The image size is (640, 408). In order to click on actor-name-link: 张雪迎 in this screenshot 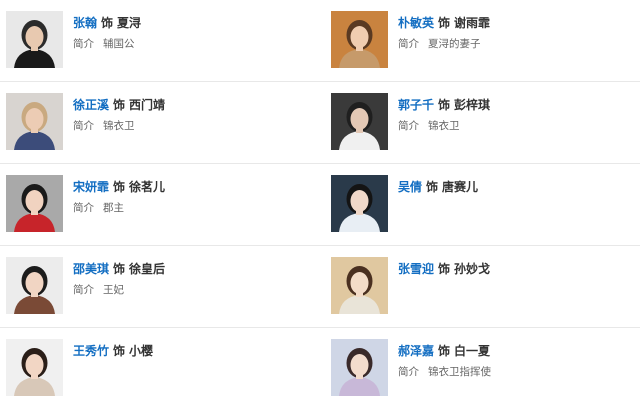, I will do `click(416, 269)`.